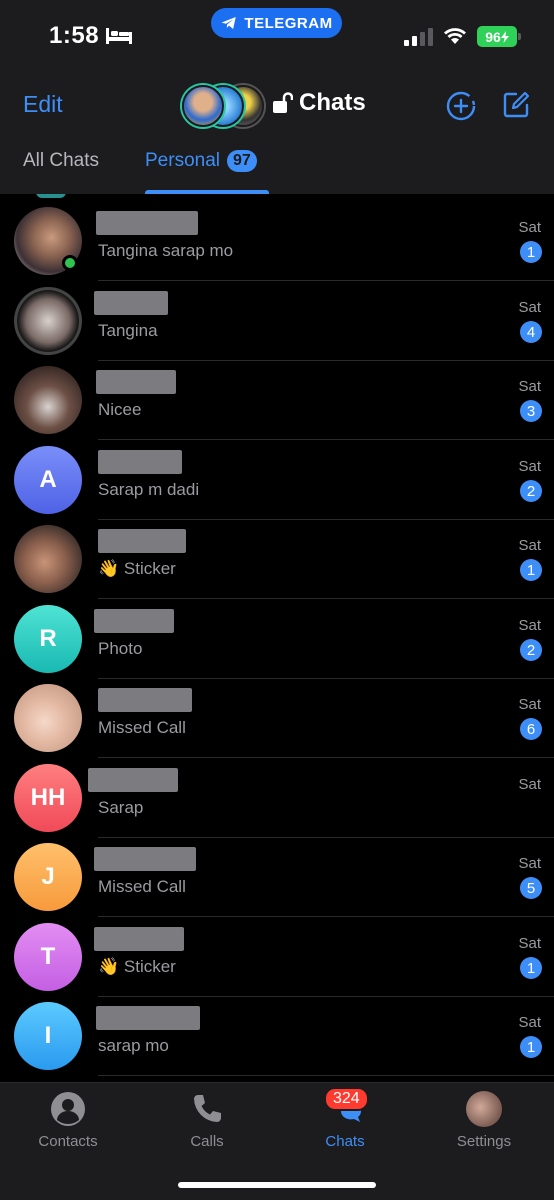  What do you see at coordinates (516, 105) in the screenshot?
I see `compose-icon` at bounding box center [516, 105].